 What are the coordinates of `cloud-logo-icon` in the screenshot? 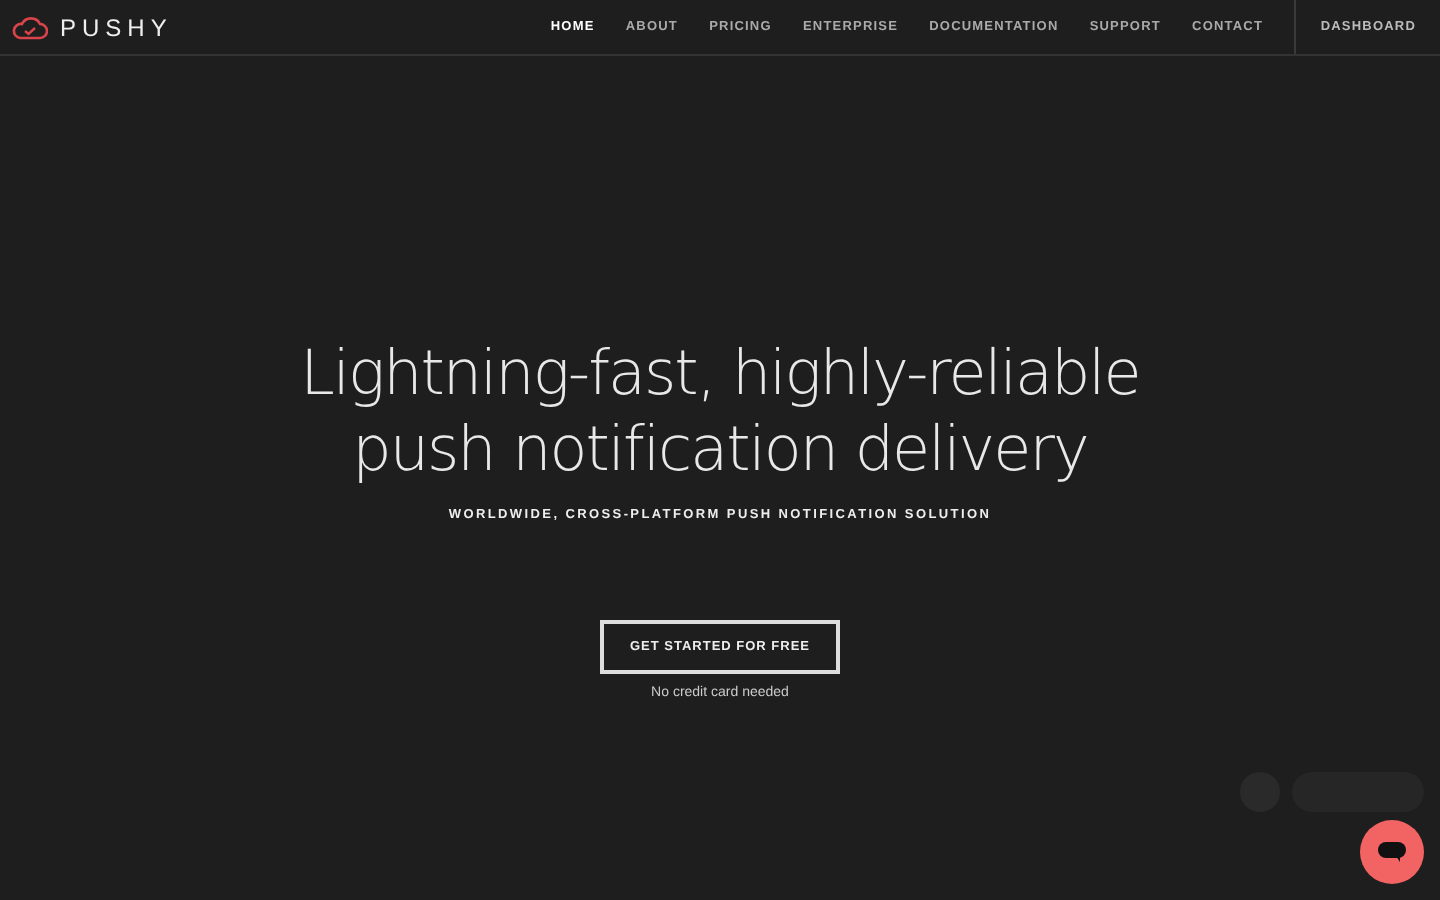 It's located at (30, 27).